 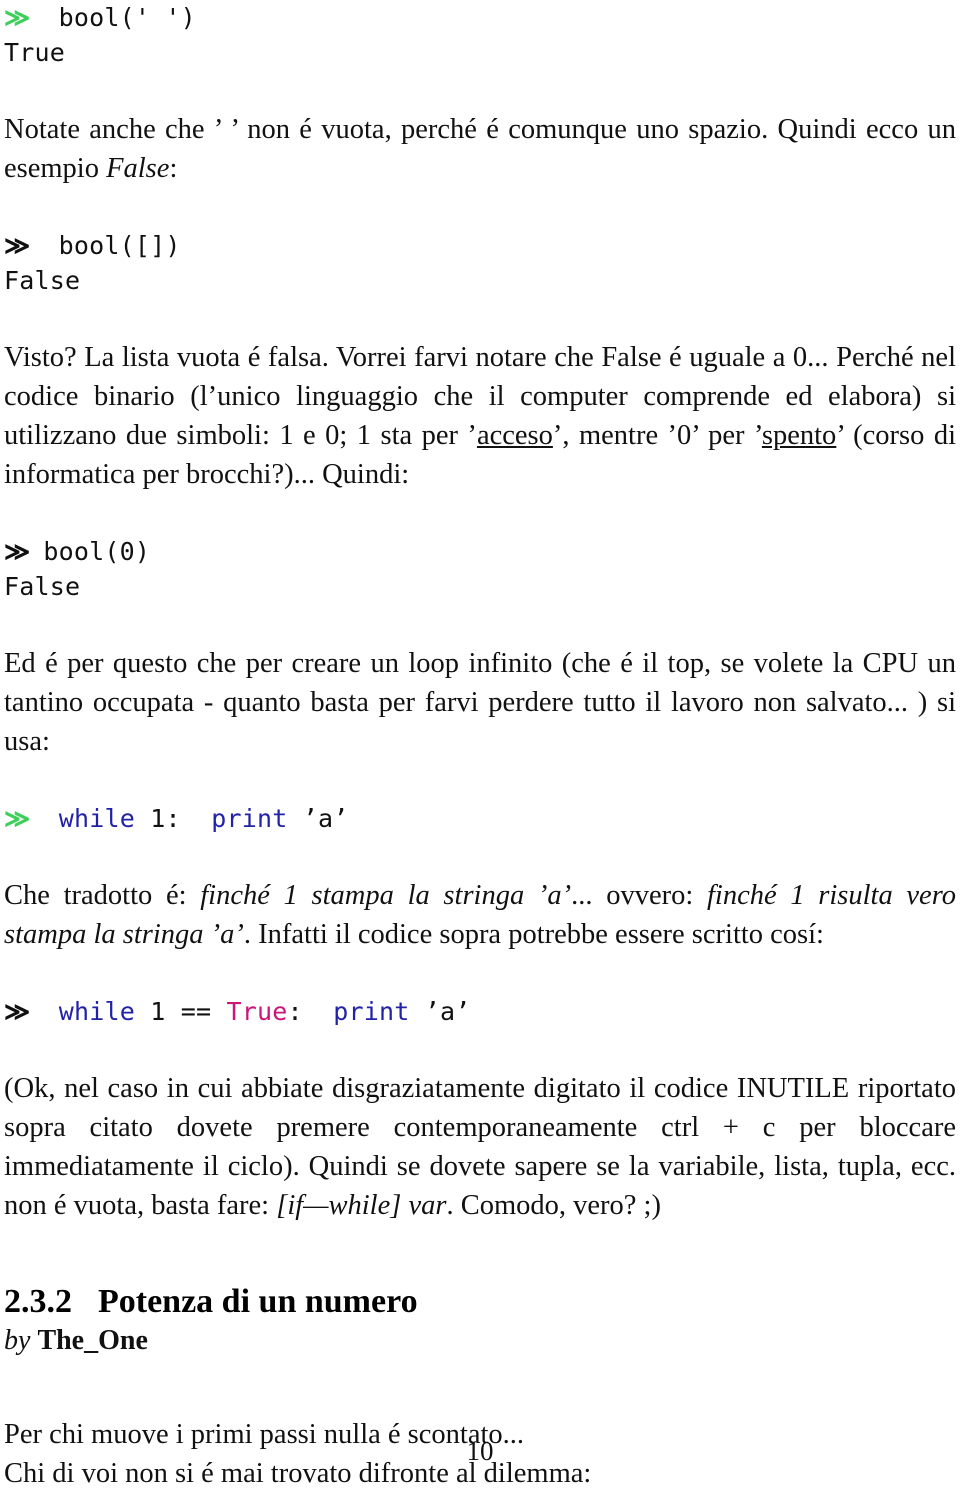 What do you see at coordinates (257, 1011) in the screenshot?
I see `literal-true: True` at bounding box center [257, 1011].